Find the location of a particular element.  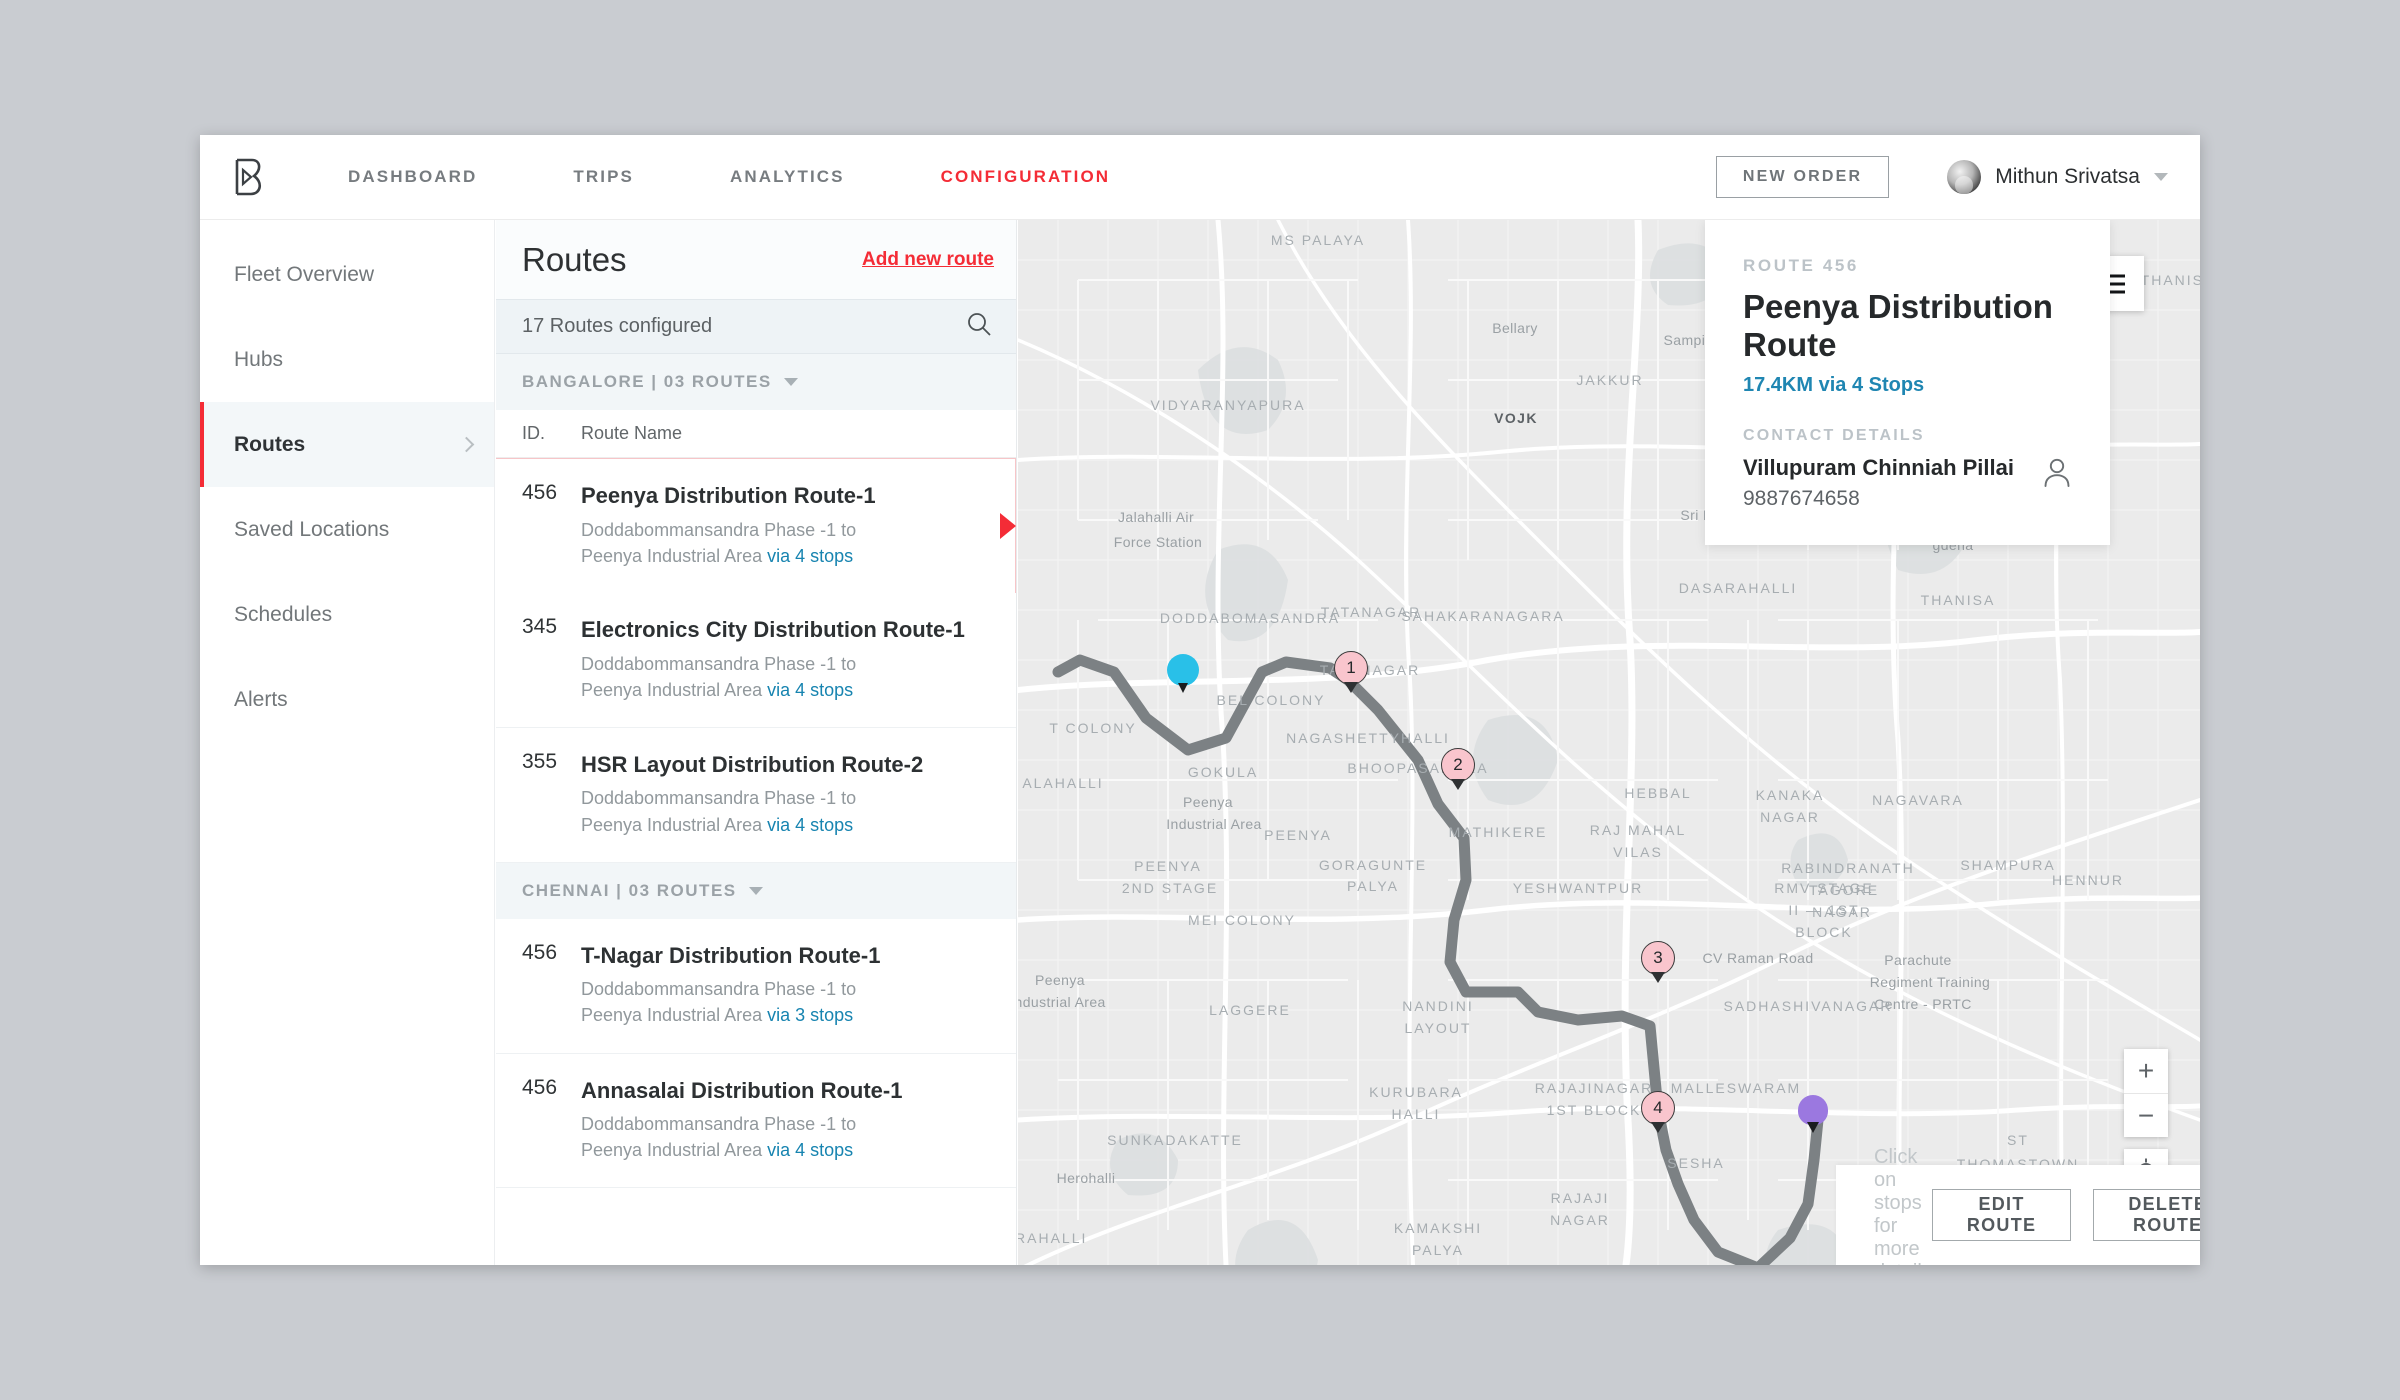

sidebar-item-saved-locations: Saved Locations is located at coordinates (347, 529).